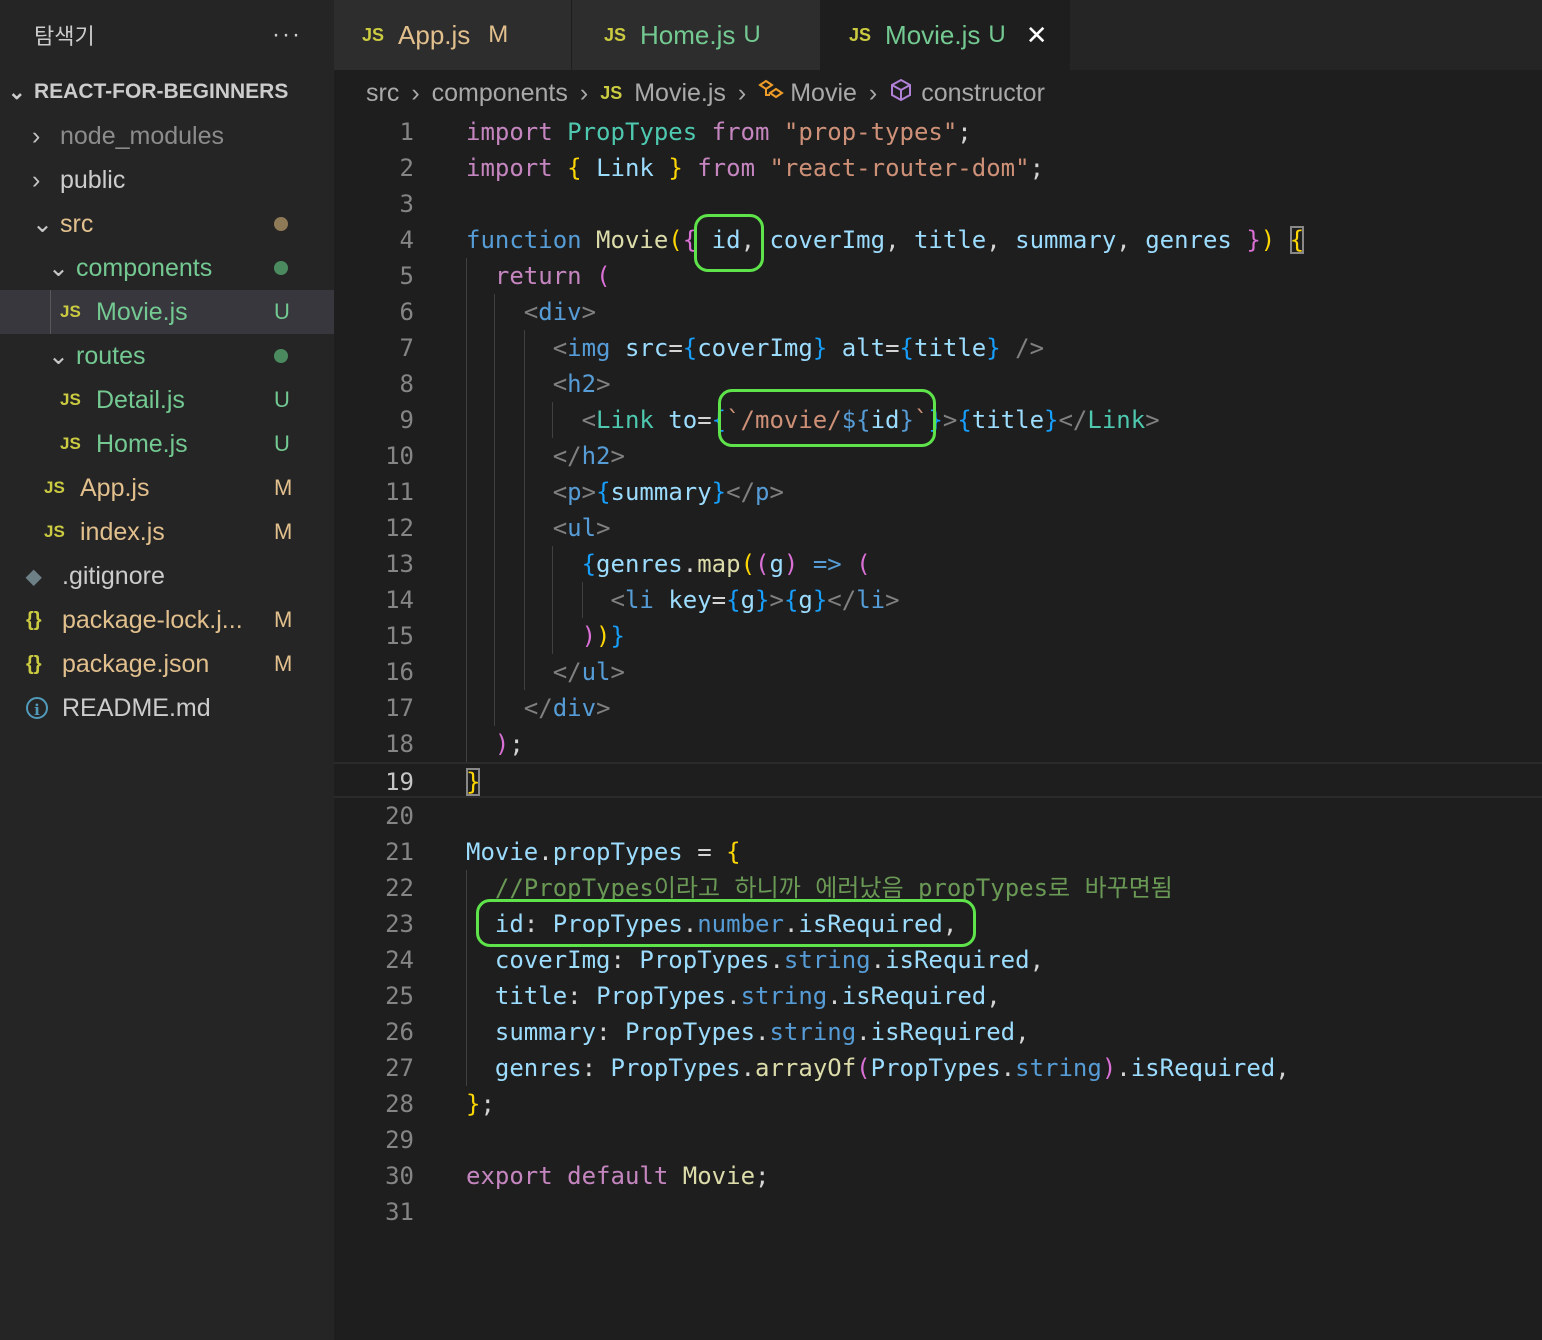 Image resolution: width=1542 pixels, height=1340 pixels. I want to click on breadcrumb-item: src, so click(382, 93).